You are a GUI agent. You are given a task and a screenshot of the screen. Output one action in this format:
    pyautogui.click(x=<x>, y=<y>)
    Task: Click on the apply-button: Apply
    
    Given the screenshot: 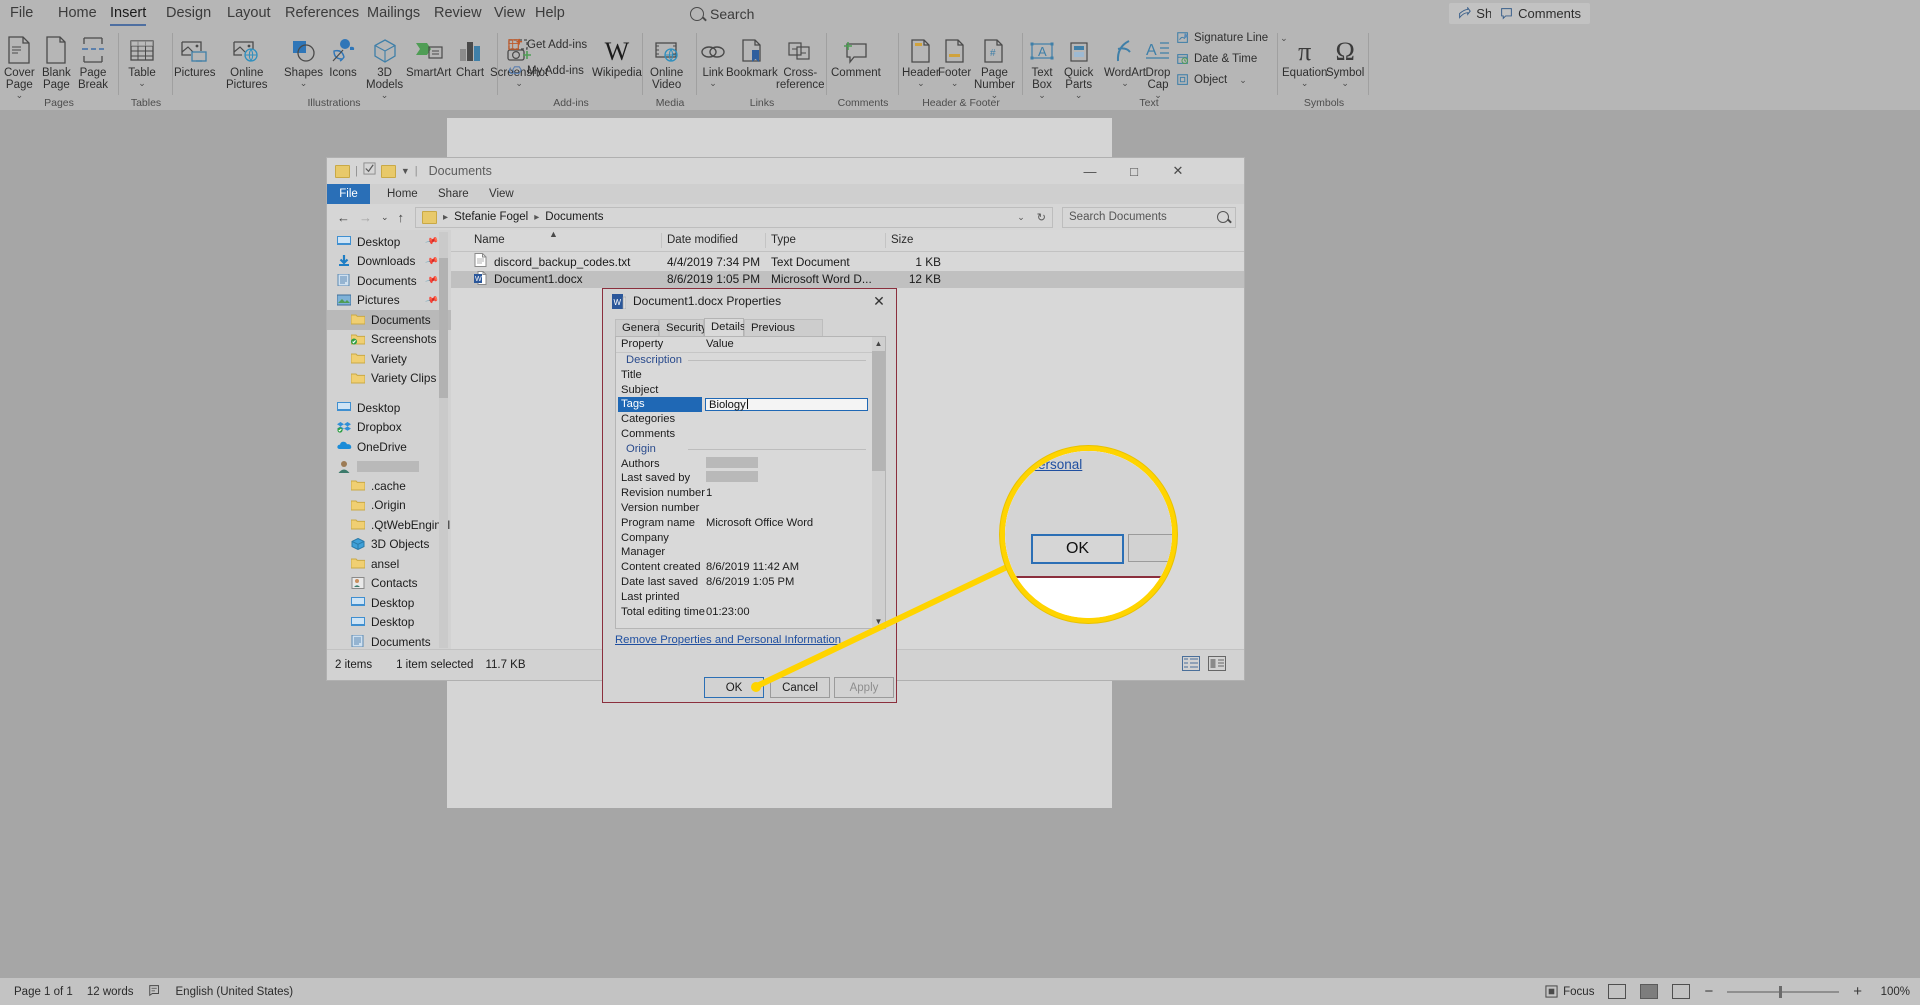 What is the action you would take?
    pyautogui.click(x=864, y=687)
    